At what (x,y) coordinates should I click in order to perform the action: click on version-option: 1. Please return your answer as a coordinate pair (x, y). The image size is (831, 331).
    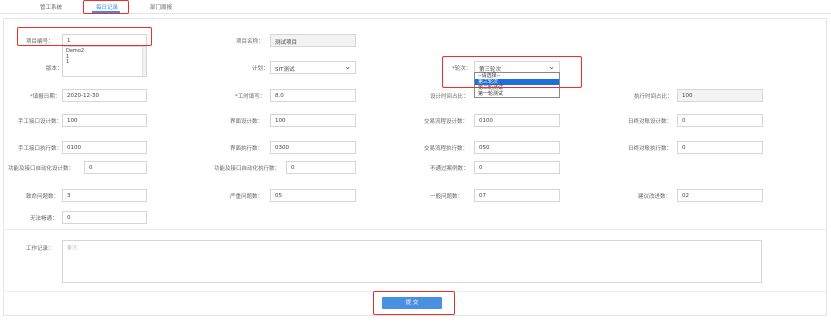
    Looking at the image, I should click on (104, 62).